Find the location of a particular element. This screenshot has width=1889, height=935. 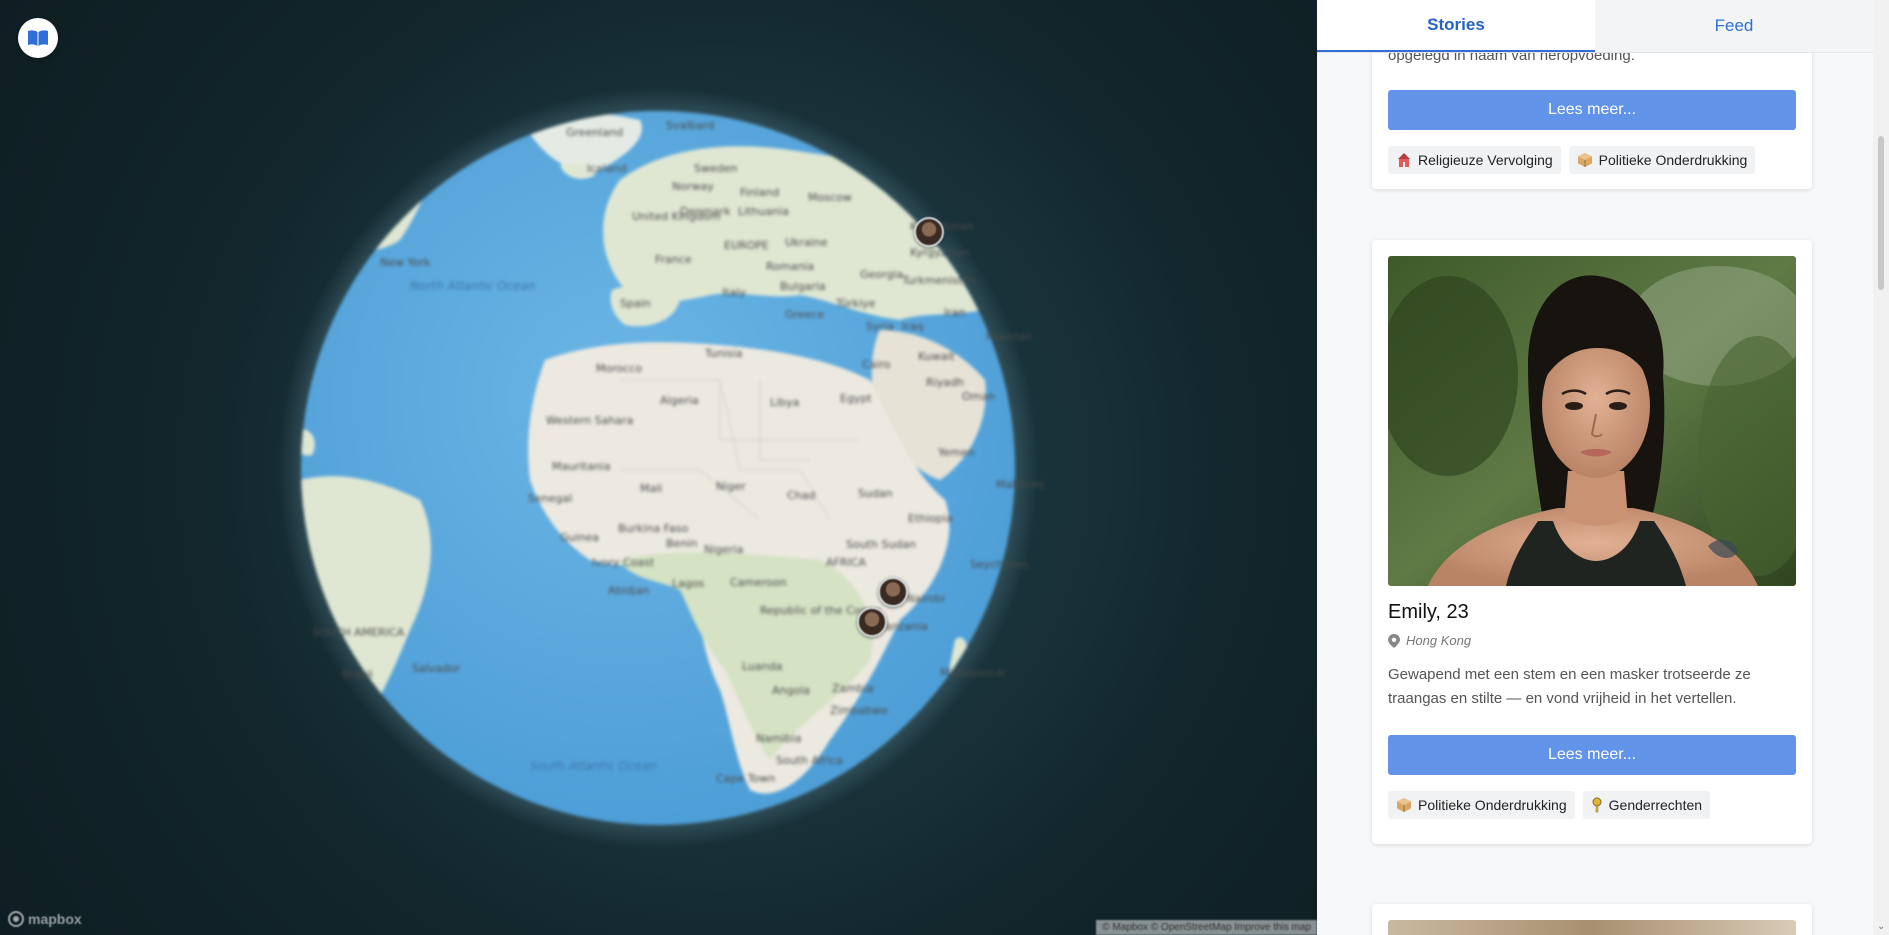

tag-label: Genderrechten is located at coordinates (1655, 805).